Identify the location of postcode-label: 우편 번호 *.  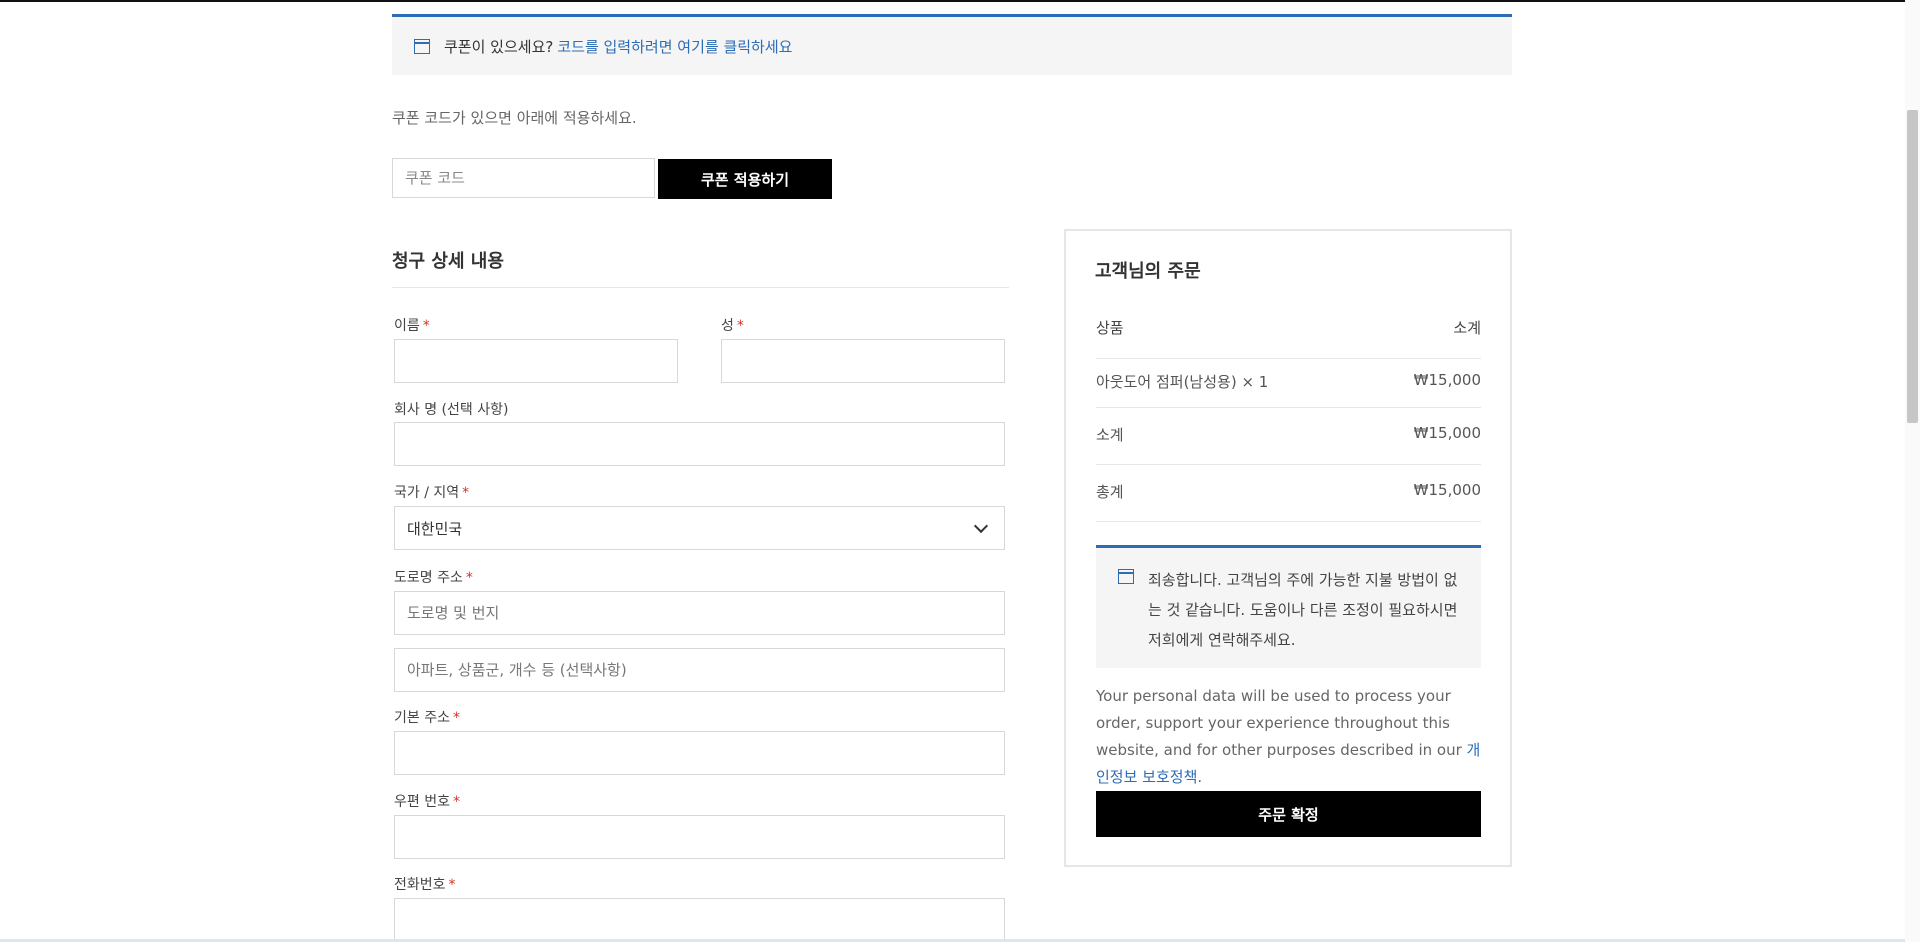
(427, 801).